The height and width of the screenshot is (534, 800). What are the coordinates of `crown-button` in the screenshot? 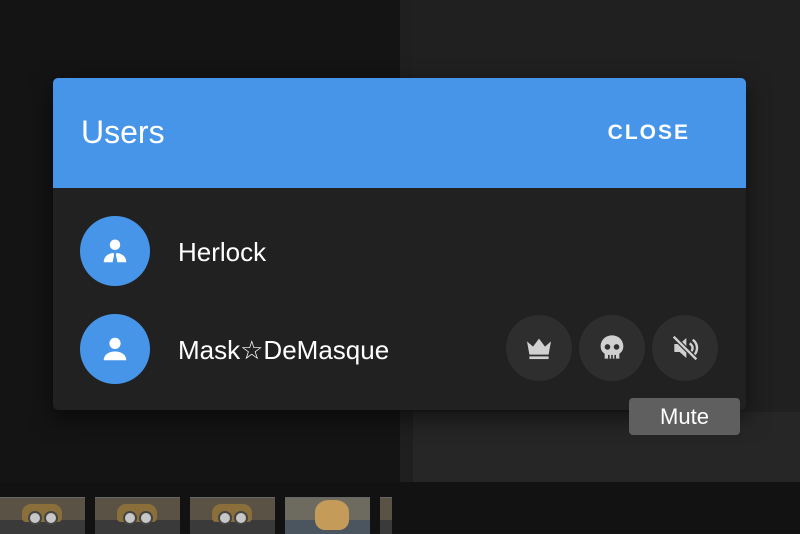 It's located at (539, 348).